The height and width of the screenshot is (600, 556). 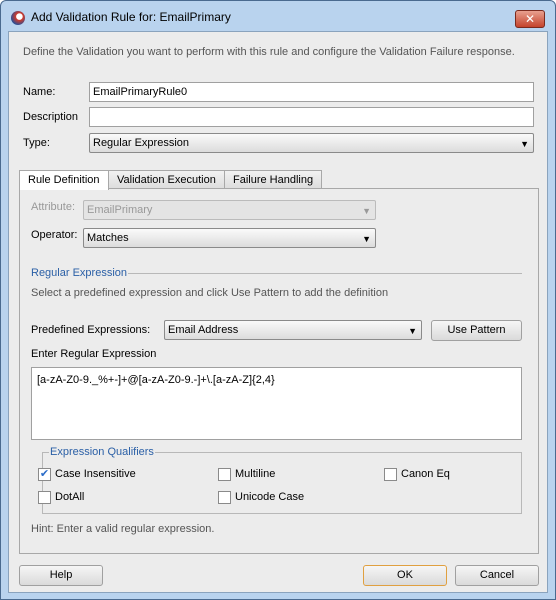 What do you see at coordinates (94, 354) in the screenshot?
I see `enter-regex-label: Enter Regular Expression` at bounding box center [94, 354].